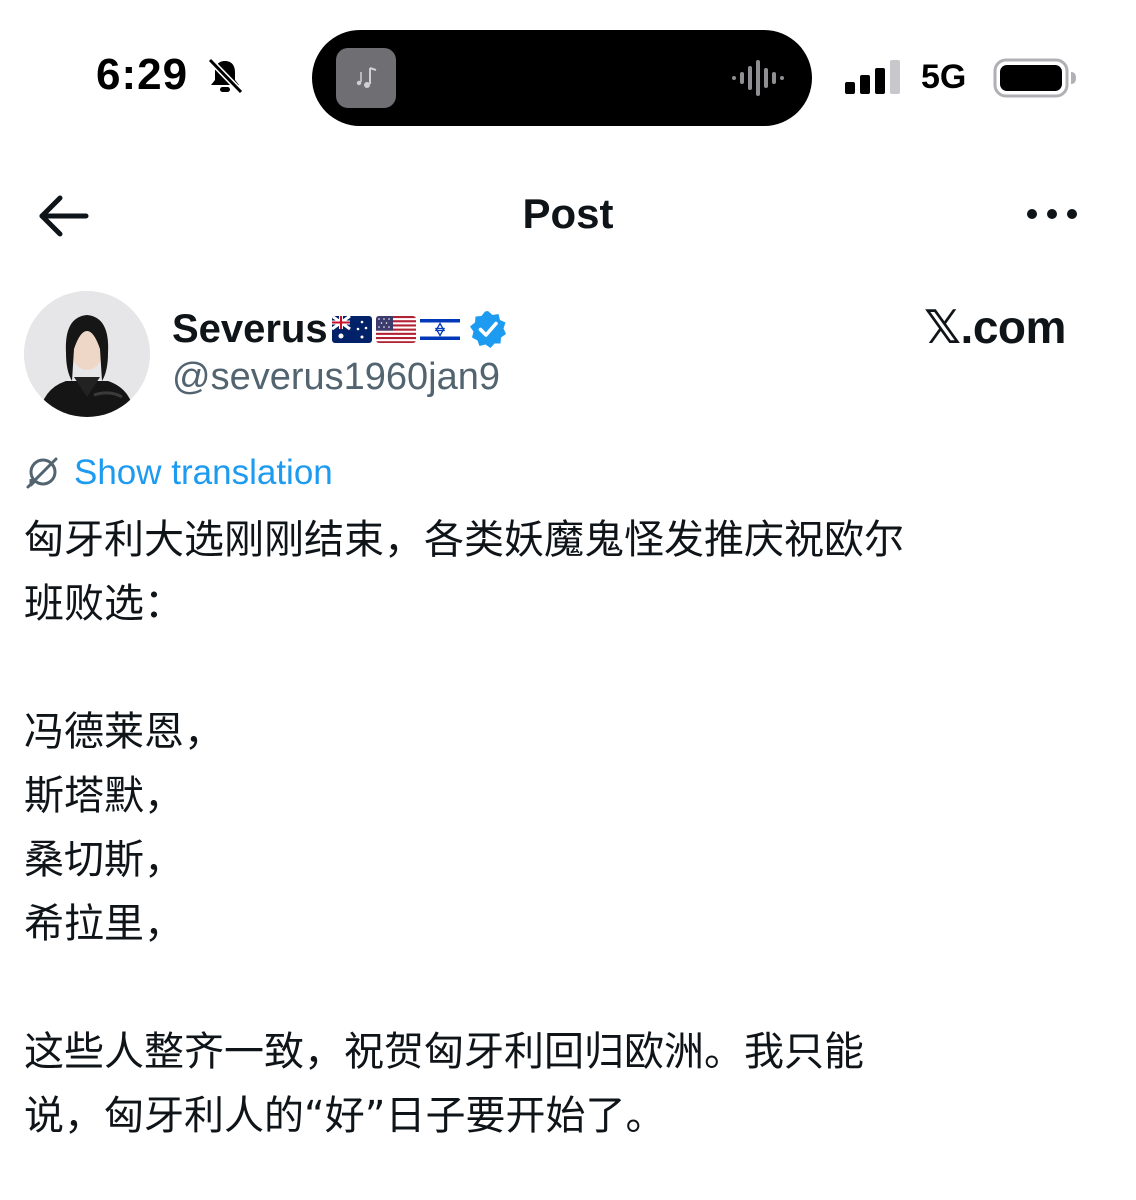 This screenshot has height=1200, width=1136. I want to click on music-note-icon, so click(366, 77).